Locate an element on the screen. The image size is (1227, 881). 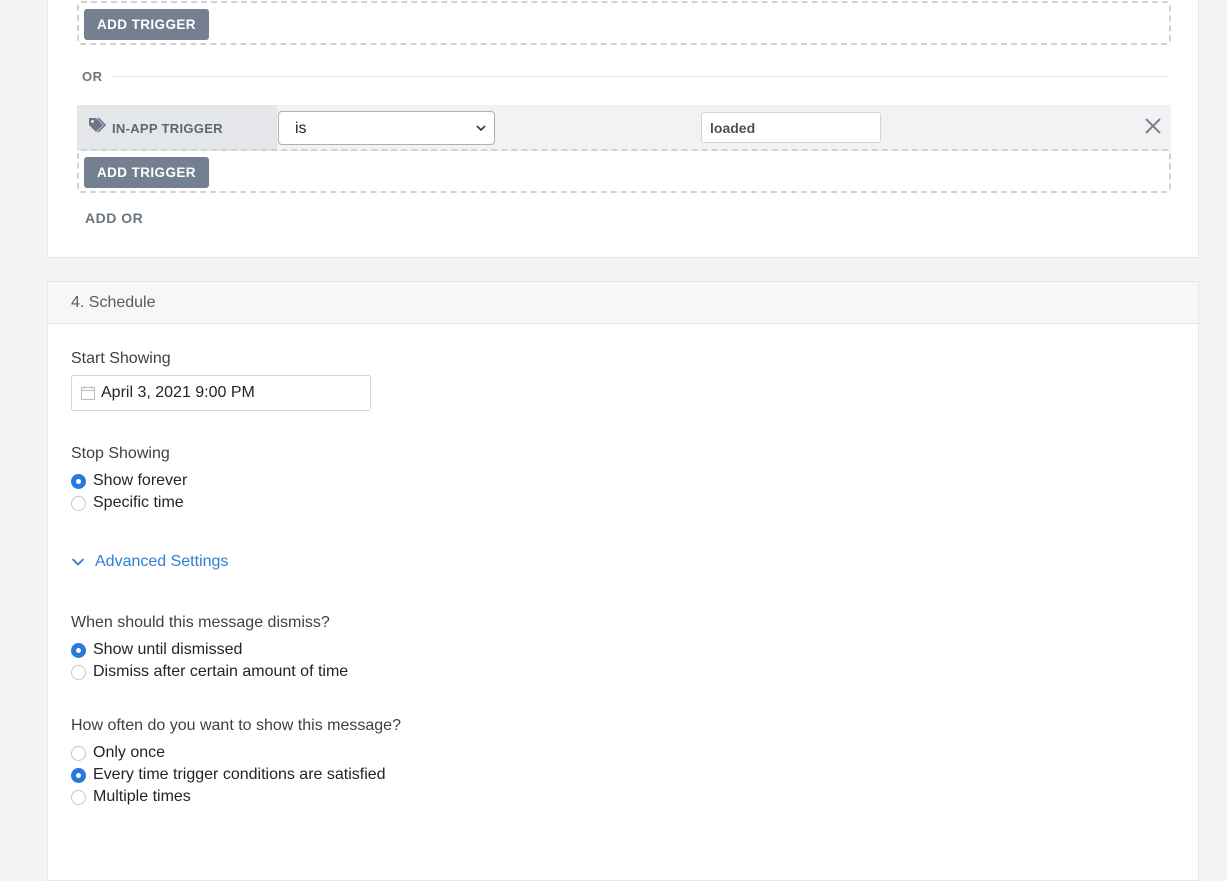
radio-label: Dismiss after certain amount of time is located at coordinates (221, 671).